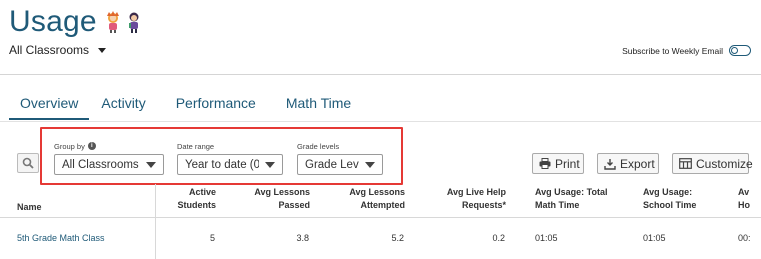 This screenshot has width=761, height=259. What do you see at coordinates (380, 121) in the screenshot?
I see `tab-divider` at bounding box center [380, 121].